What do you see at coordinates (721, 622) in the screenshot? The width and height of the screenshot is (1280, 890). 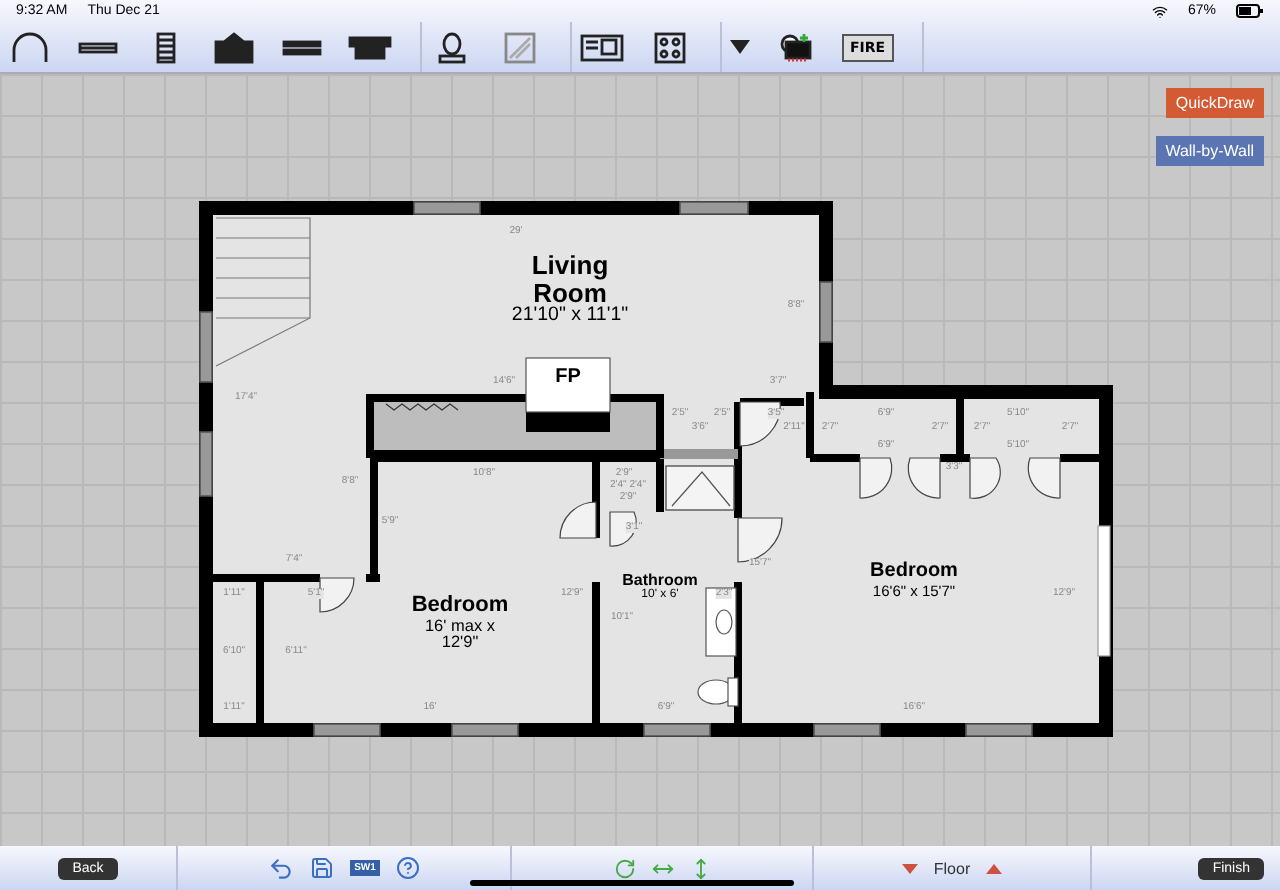 I see `sink-icon` at bounding box center [721, 622].